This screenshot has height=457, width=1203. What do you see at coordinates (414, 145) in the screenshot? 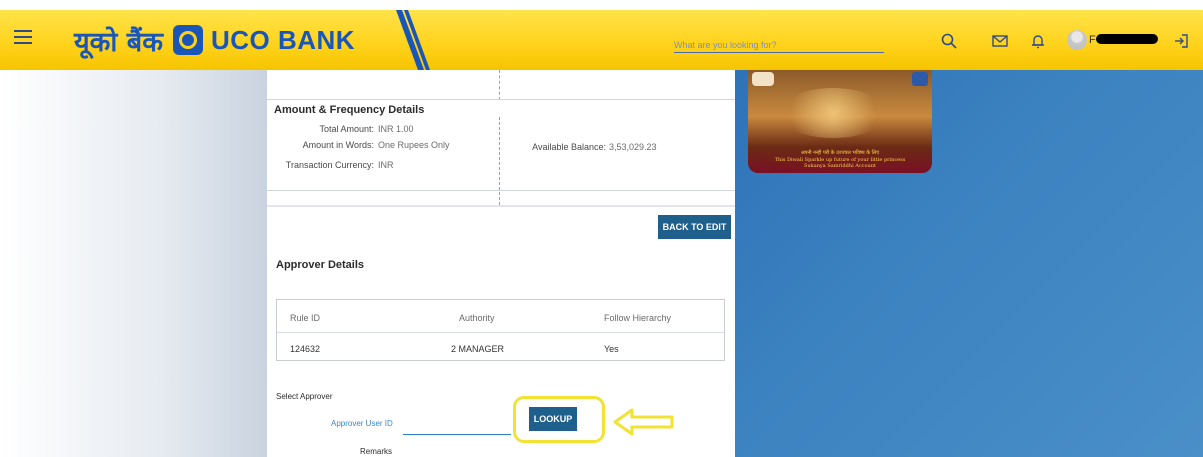
I see `amount-words-value: One Rupees Only` at bounding box center [414, 145].